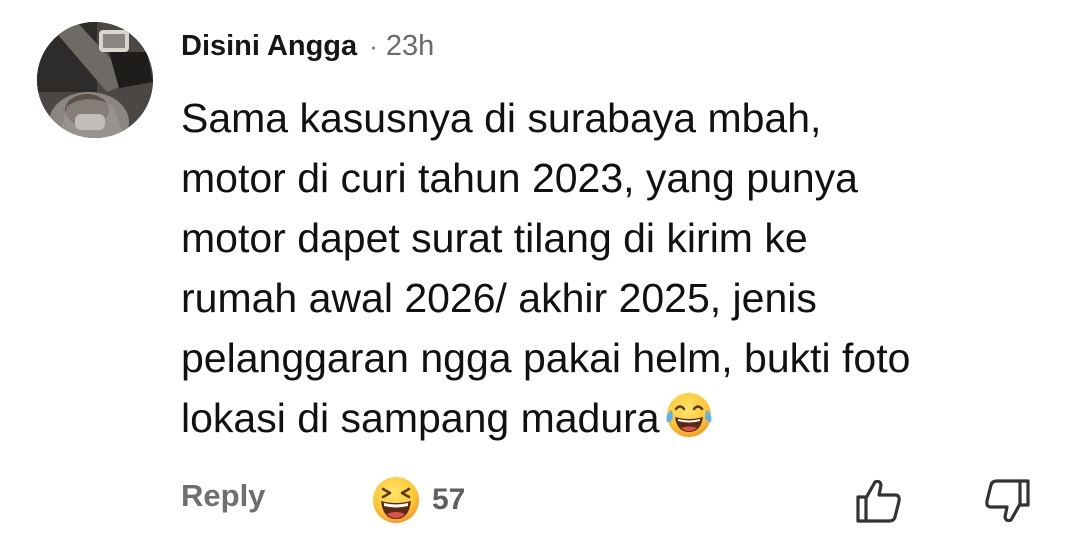  Describe the element at coordinates (689, 415) in the screenshot. I see `face-with-tears-of-joy-icon` at that location.